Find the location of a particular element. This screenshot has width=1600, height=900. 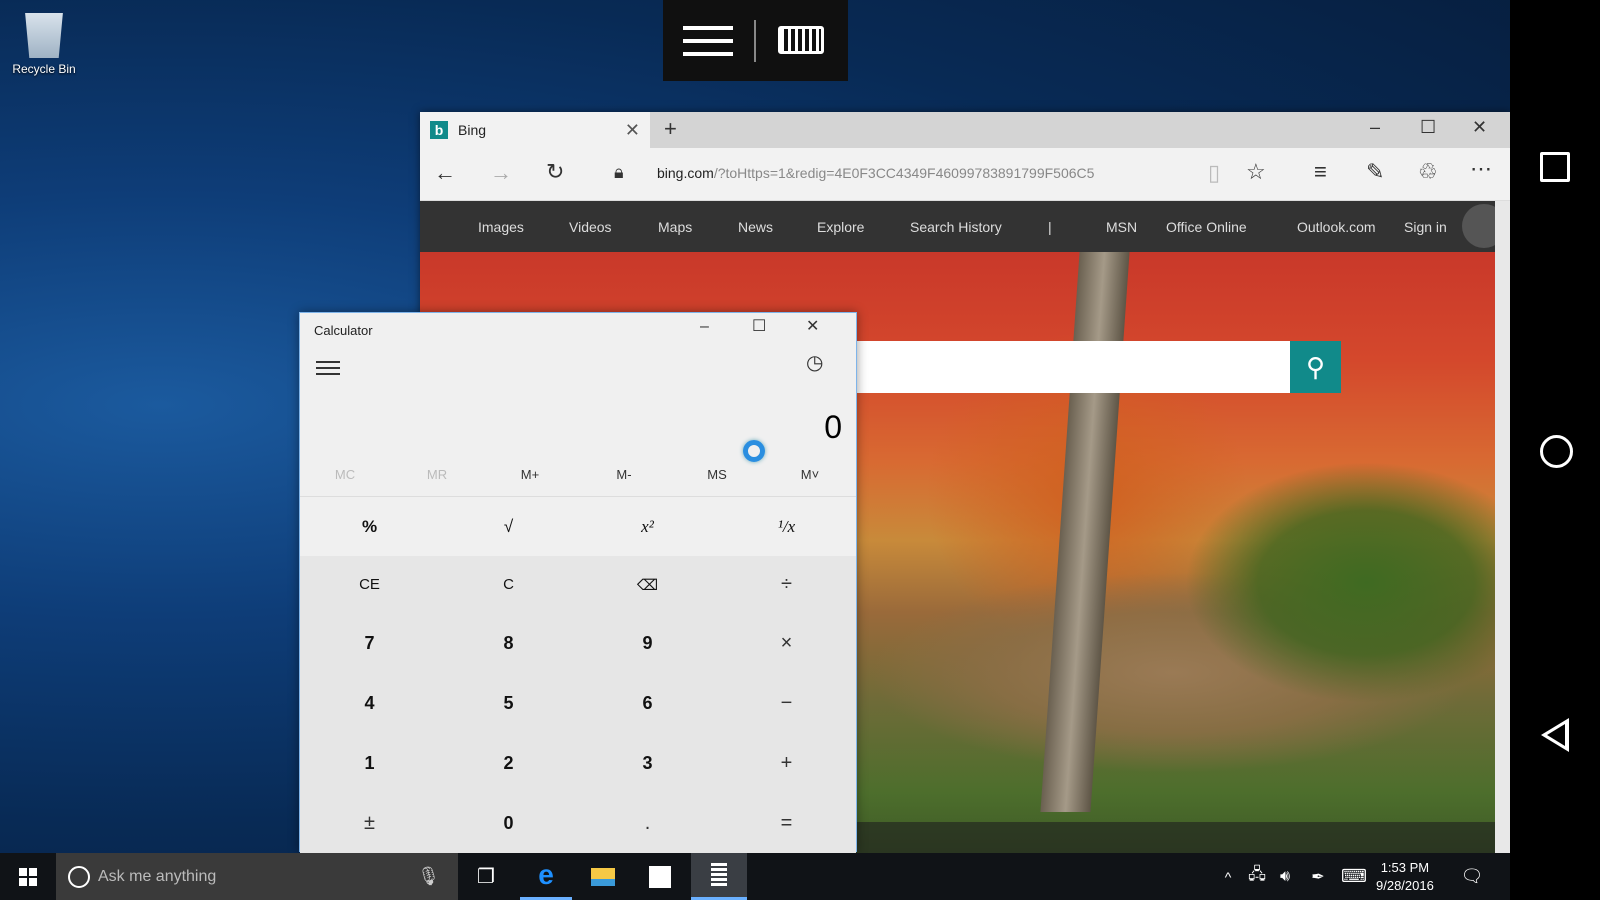

clear-button: C is located at coordinates (508, 584).